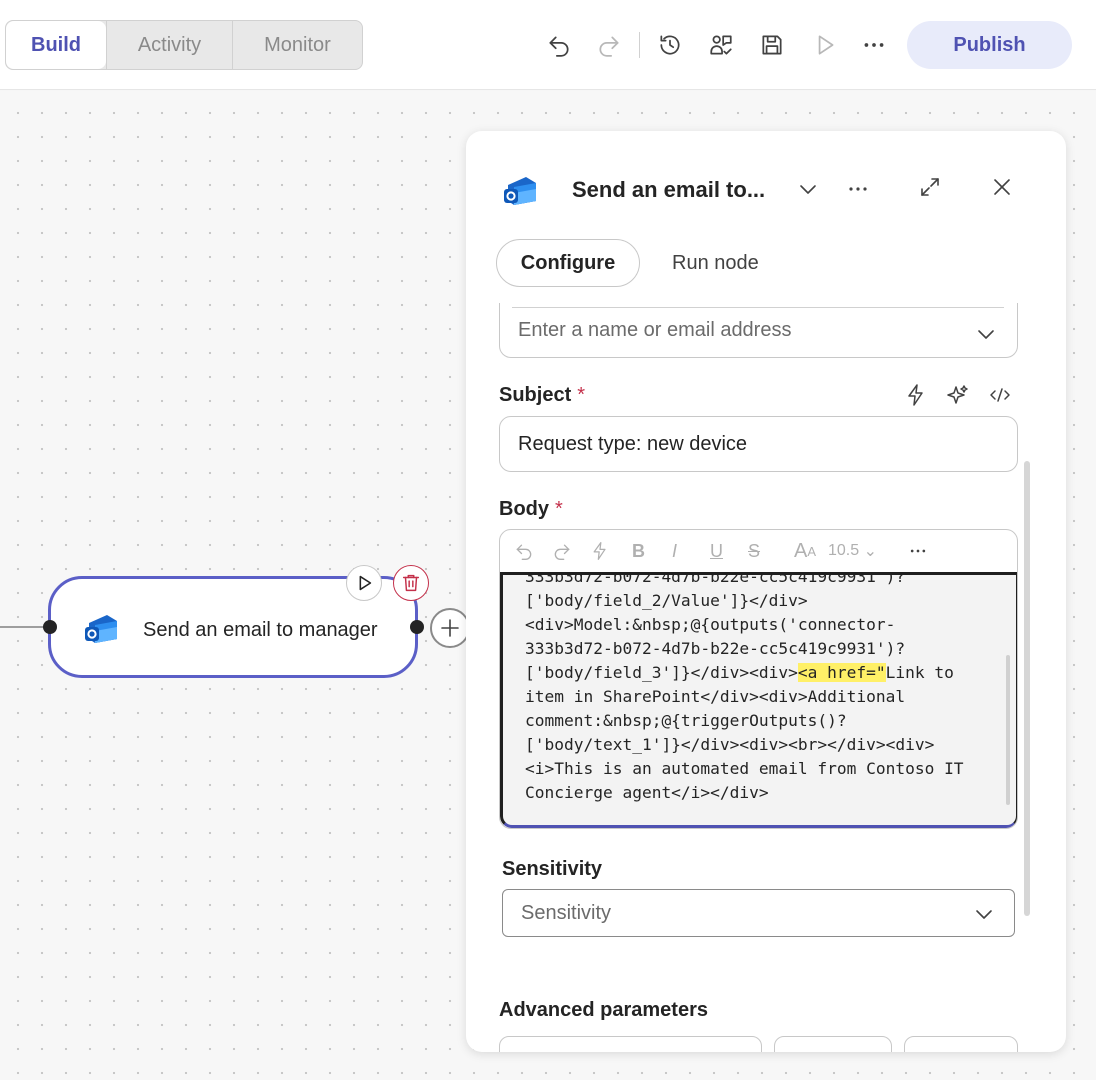  Describe the element at coordinates (568, 263) in the screenshot. I see `tab-configure: Configure` at that location.